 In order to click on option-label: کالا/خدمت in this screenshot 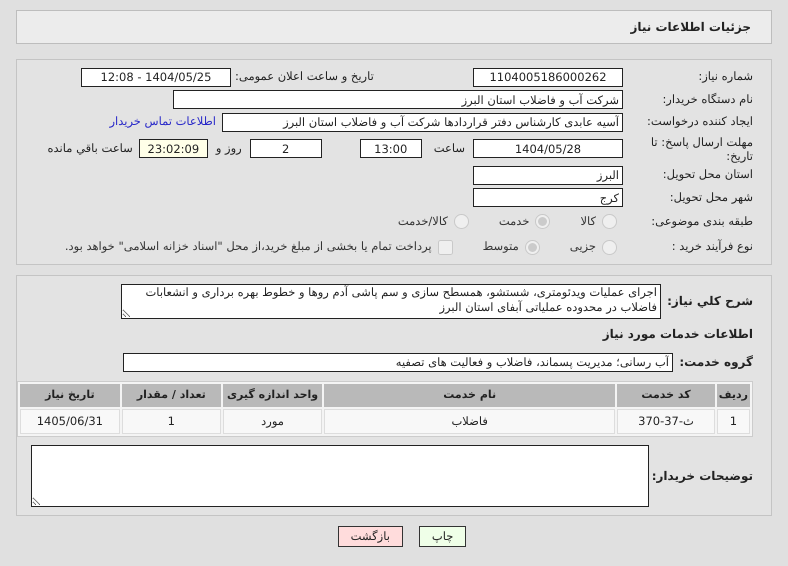, I will do `click(423, 221)`.